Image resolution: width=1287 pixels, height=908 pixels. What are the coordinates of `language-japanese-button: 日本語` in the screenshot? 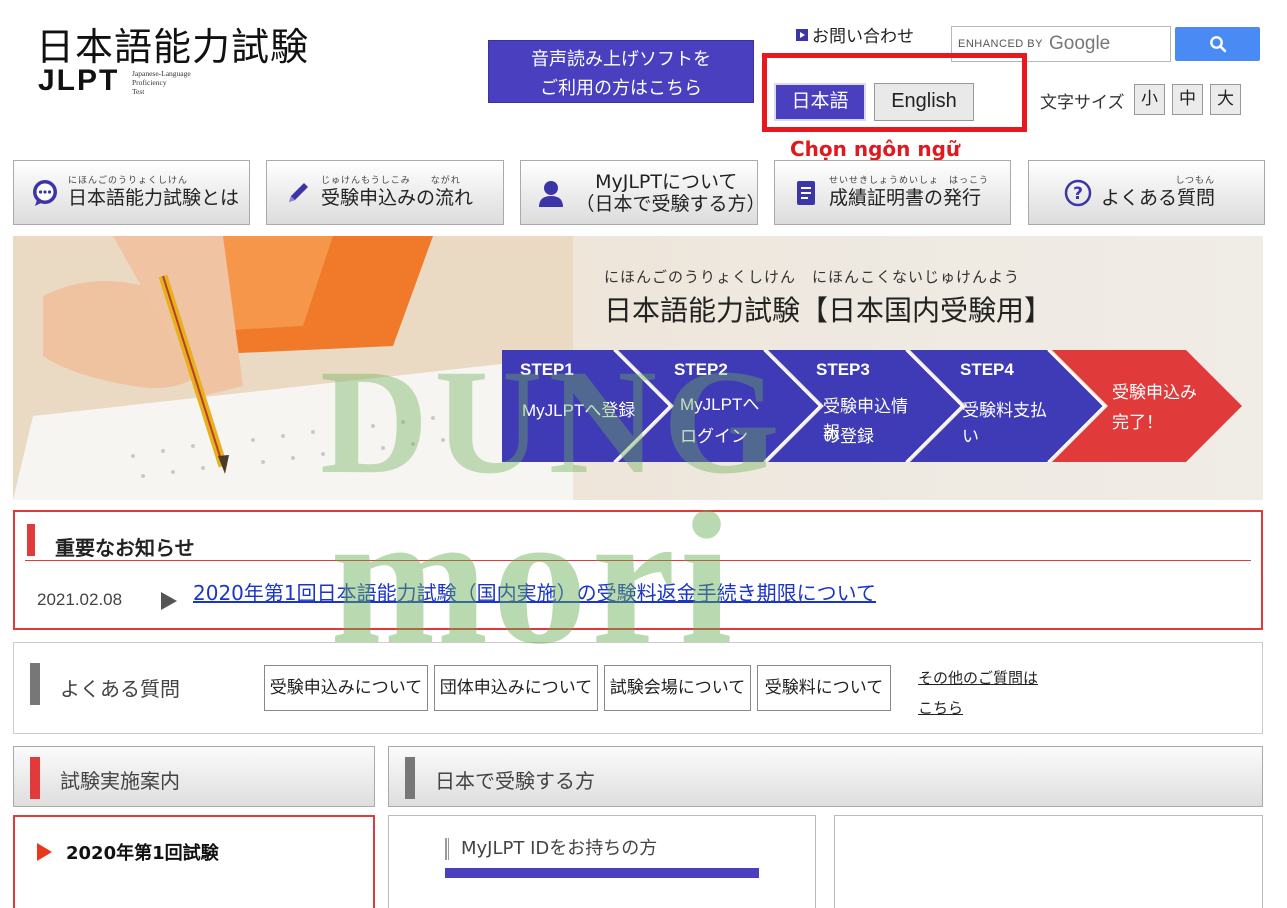 It's located at (820, 102).